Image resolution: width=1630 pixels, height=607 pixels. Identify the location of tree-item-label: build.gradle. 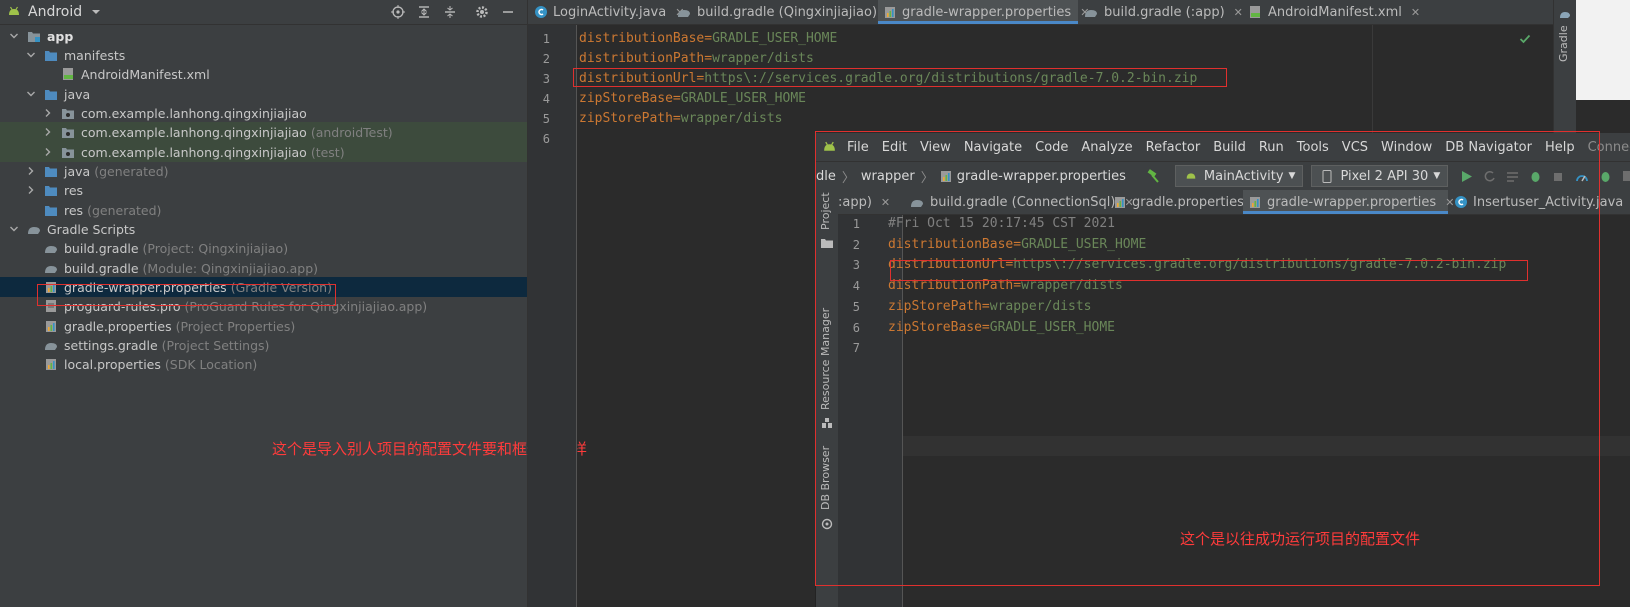
(101, 248).